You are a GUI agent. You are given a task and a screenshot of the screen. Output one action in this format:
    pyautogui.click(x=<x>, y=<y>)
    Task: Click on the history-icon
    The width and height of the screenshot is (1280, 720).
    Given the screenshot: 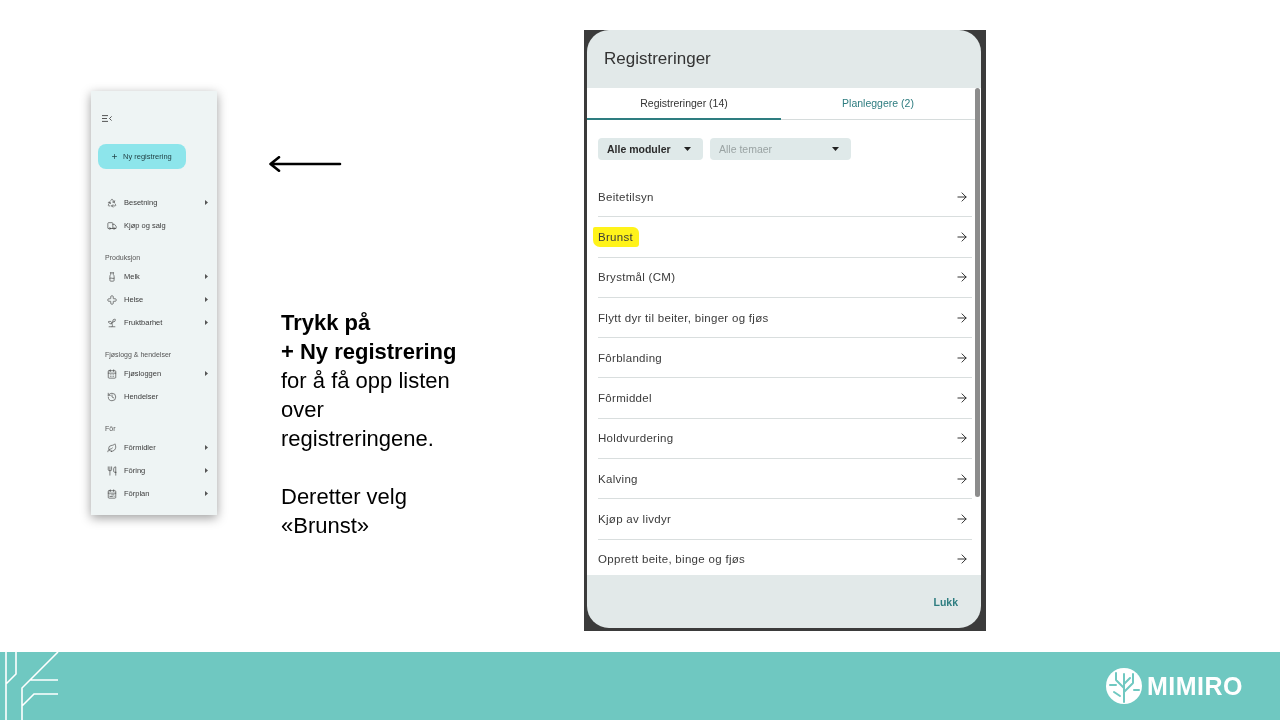 What is the action you would take?
    pyautogui.click(x=112, y=396)
    